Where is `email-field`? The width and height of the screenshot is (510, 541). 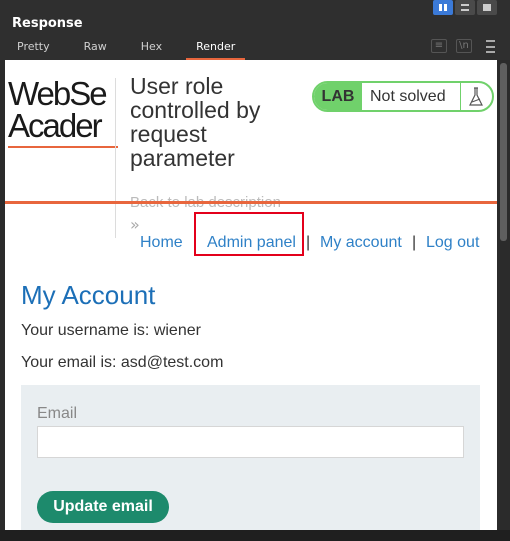
email-field is located at coordinates (250, 442).